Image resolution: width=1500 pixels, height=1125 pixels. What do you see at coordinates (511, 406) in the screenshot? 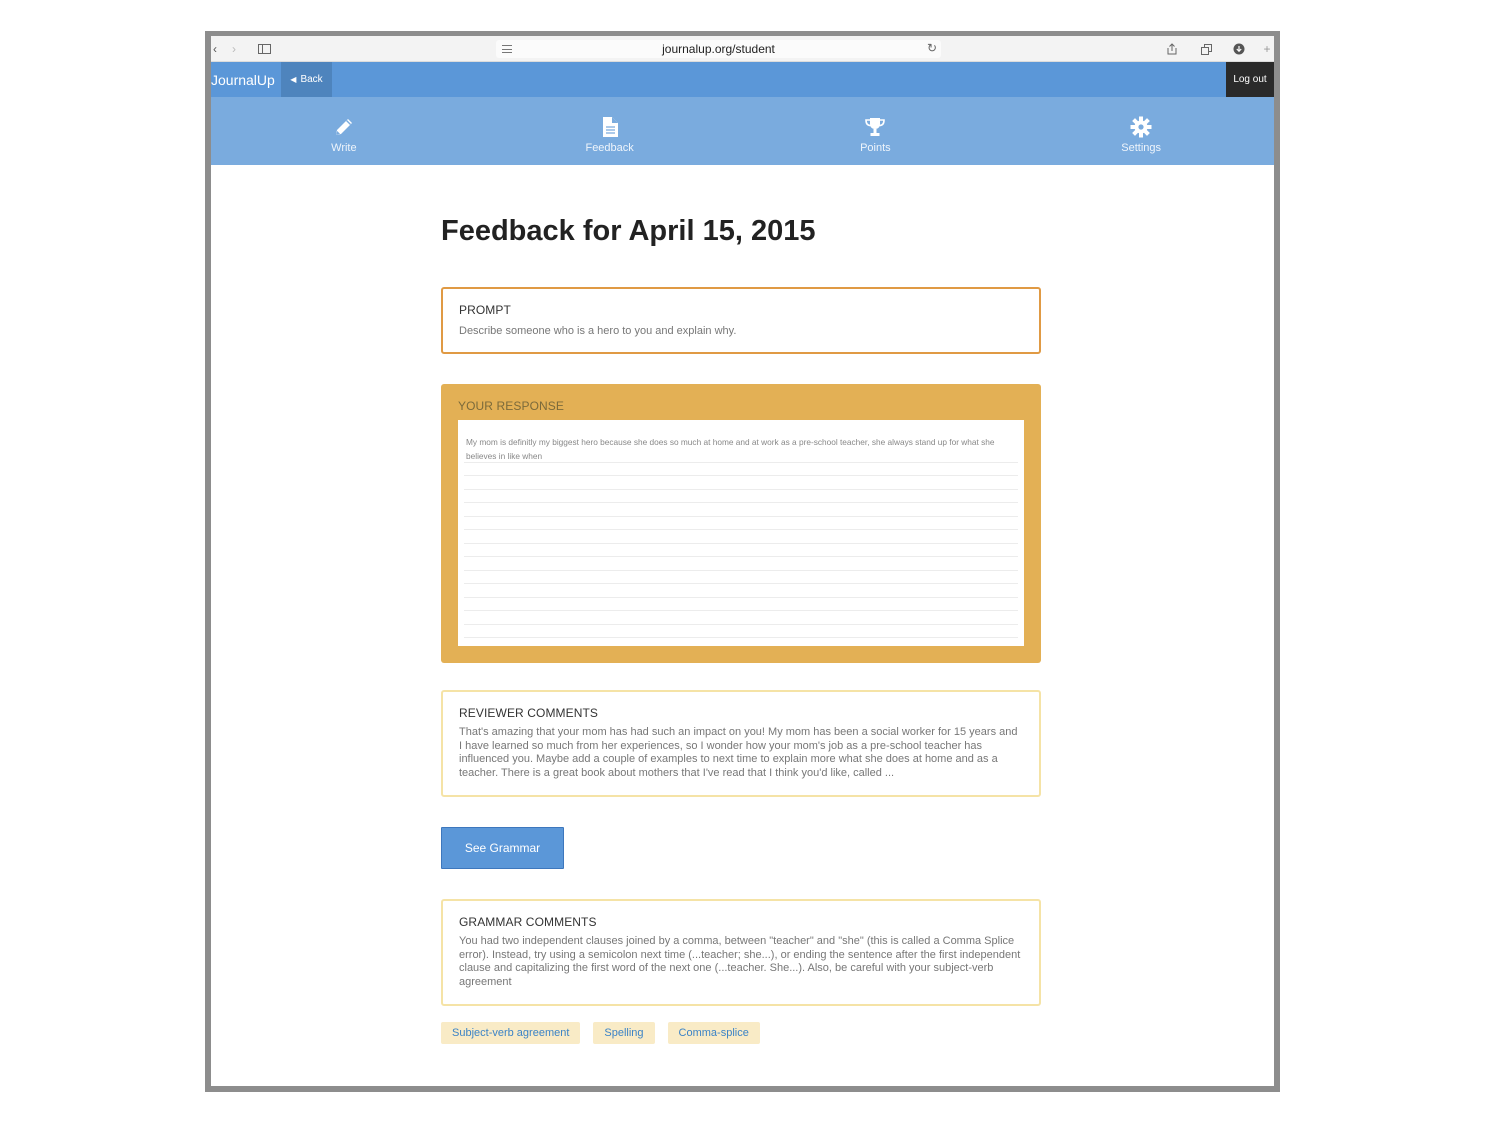
I see `response-heading: YOUR RESPONSE` at bounding box center [511, 406].